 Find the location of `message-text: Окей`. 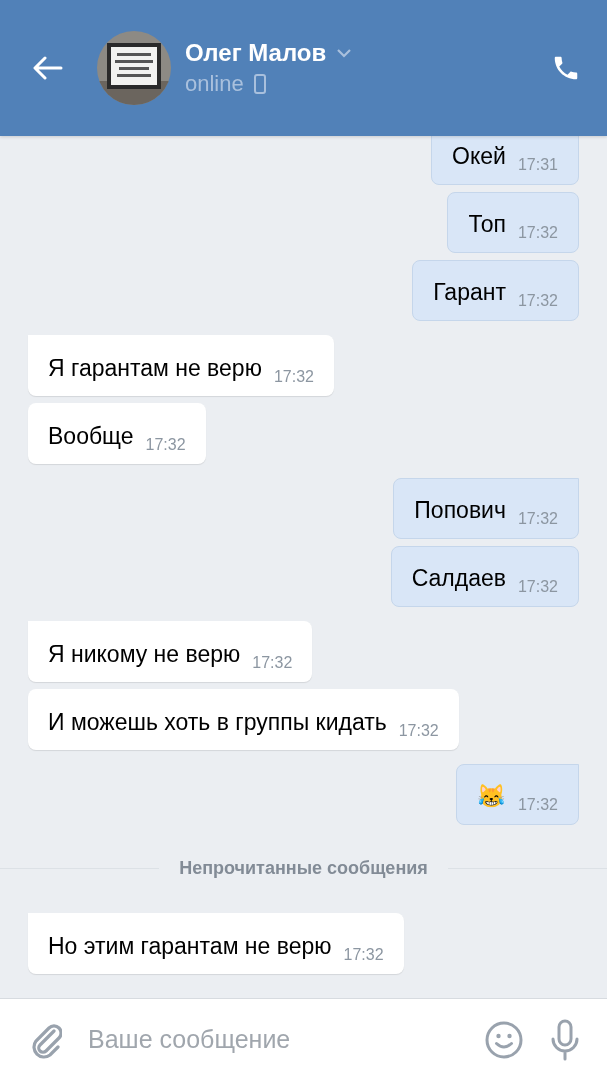

message-text: Окей is located at coordinates (479, 156).